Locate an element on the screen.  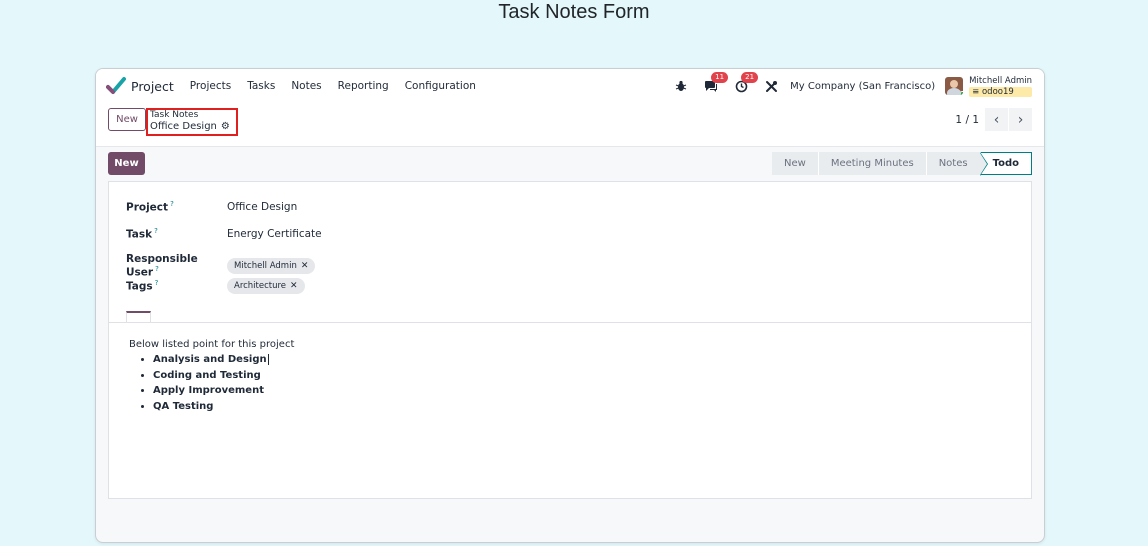
field-task: Task? Energy Certificate is located at coordinates (224, 234).